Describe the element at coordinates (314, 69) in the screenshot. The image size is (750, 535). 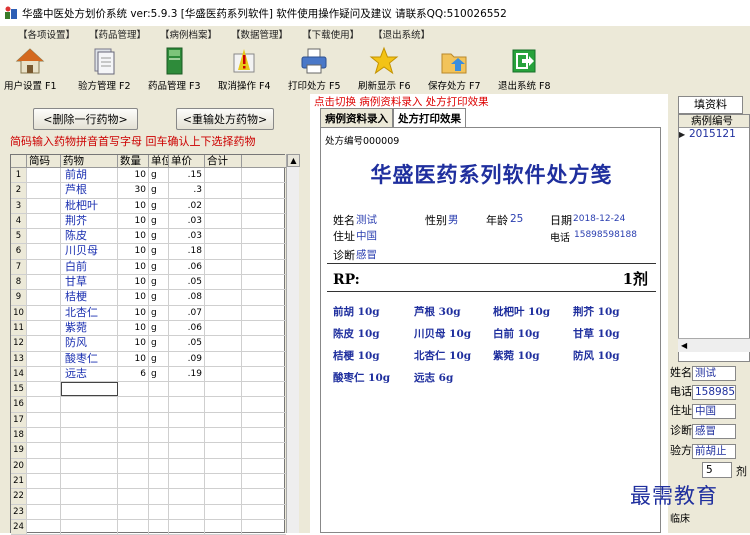
I see `print-prescription-button: 打印处方 F5` at that location.